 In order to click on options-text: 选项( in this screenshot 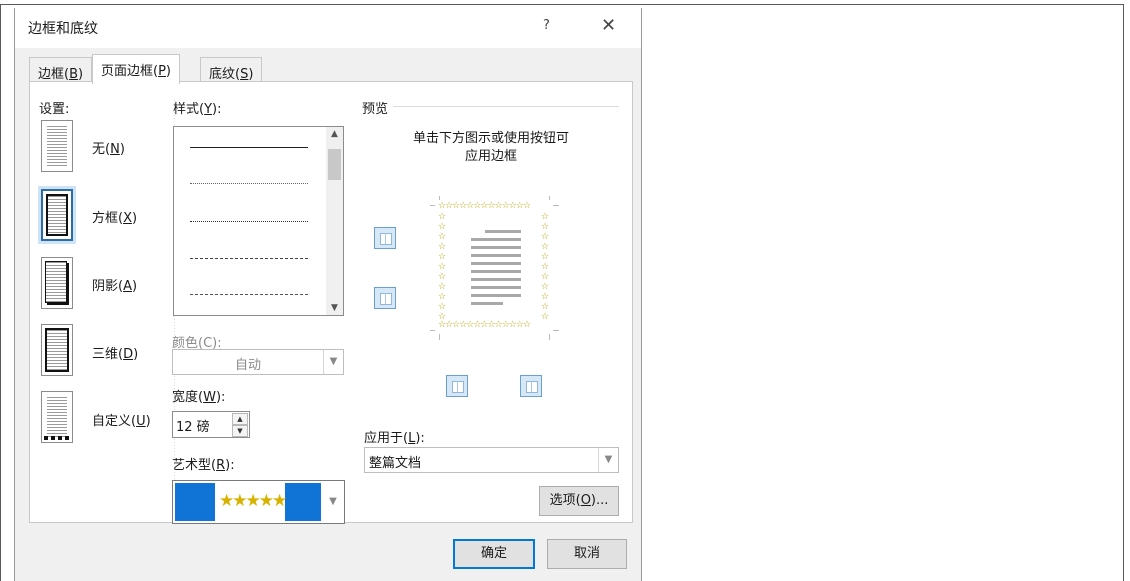, I will do `click(565, 500)`.